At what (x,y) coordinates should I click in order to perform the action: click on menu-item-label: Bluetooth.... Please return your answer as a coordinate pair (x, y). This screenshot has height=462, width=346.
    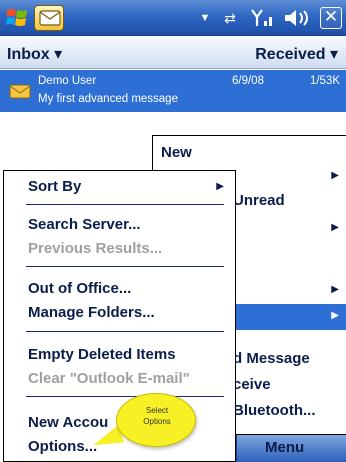
    Looking at the image, I should click on (274, 410).